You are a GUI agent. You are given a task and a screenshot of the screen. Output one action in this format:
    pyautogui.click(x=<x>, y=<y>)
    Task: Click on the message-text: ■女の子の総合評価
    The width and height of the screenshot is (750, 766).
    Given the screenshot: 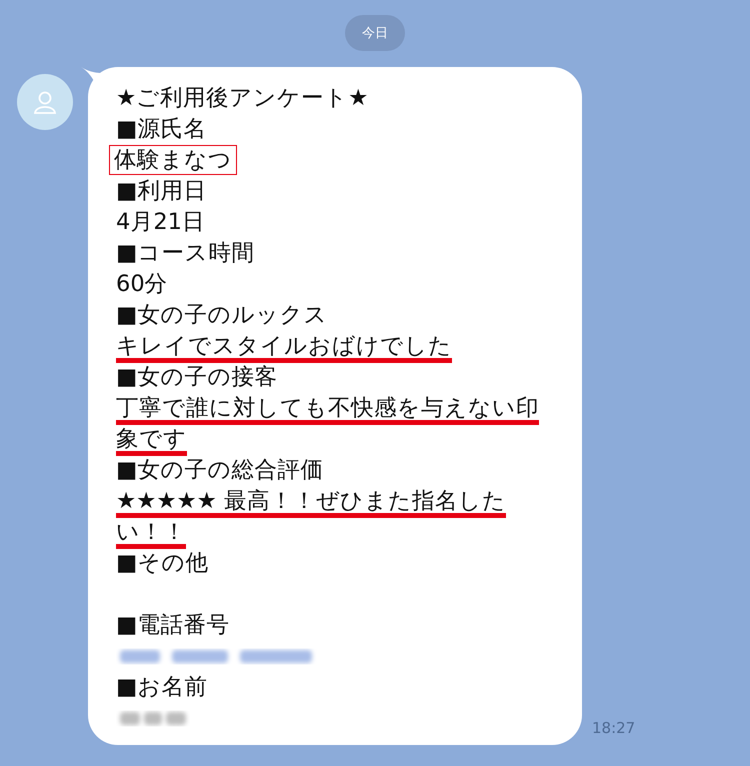 What is the action you would take?
    pyautogui.click(x=220, y=470)
    